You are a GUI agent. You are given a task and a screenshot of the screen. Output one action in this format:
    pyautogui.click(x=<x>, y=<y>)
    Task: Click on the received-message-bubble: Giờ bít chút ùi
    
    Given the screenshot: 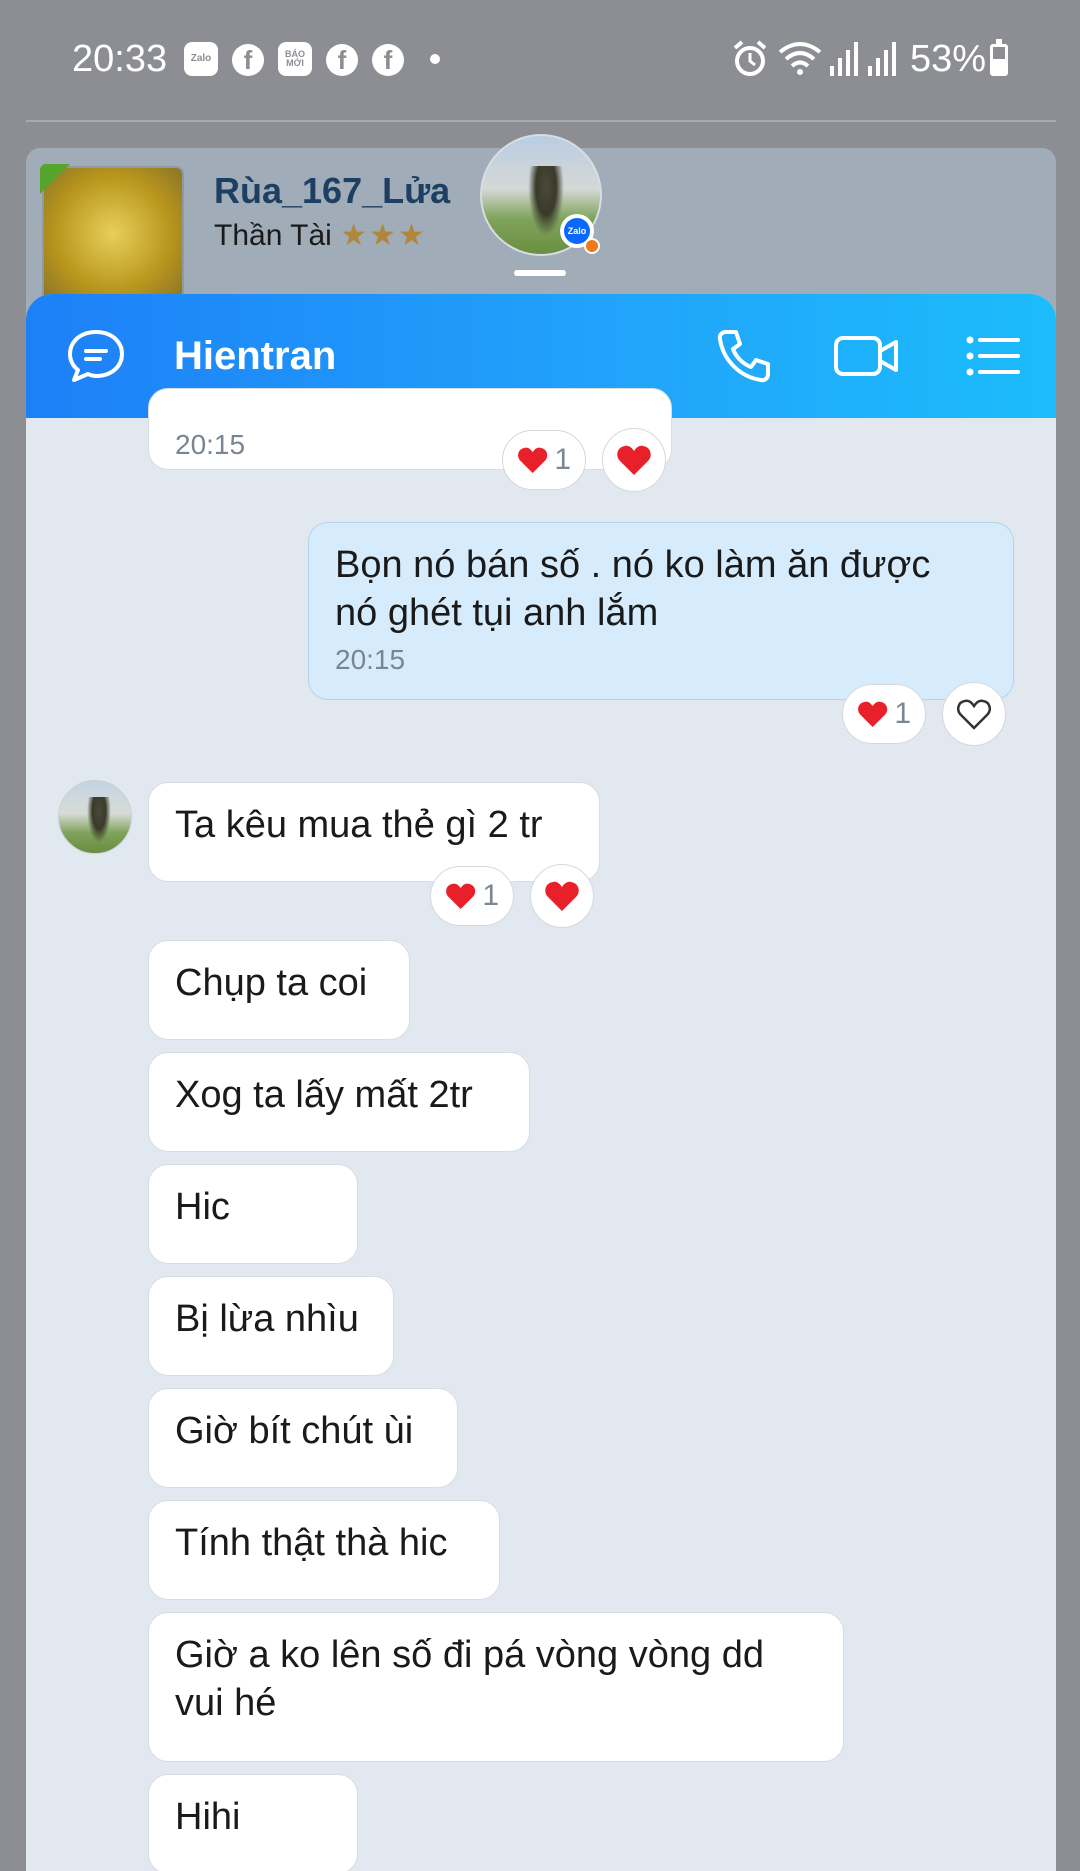 What is the action you would take?
    pyautogui.click(x=303, y=1438)
    